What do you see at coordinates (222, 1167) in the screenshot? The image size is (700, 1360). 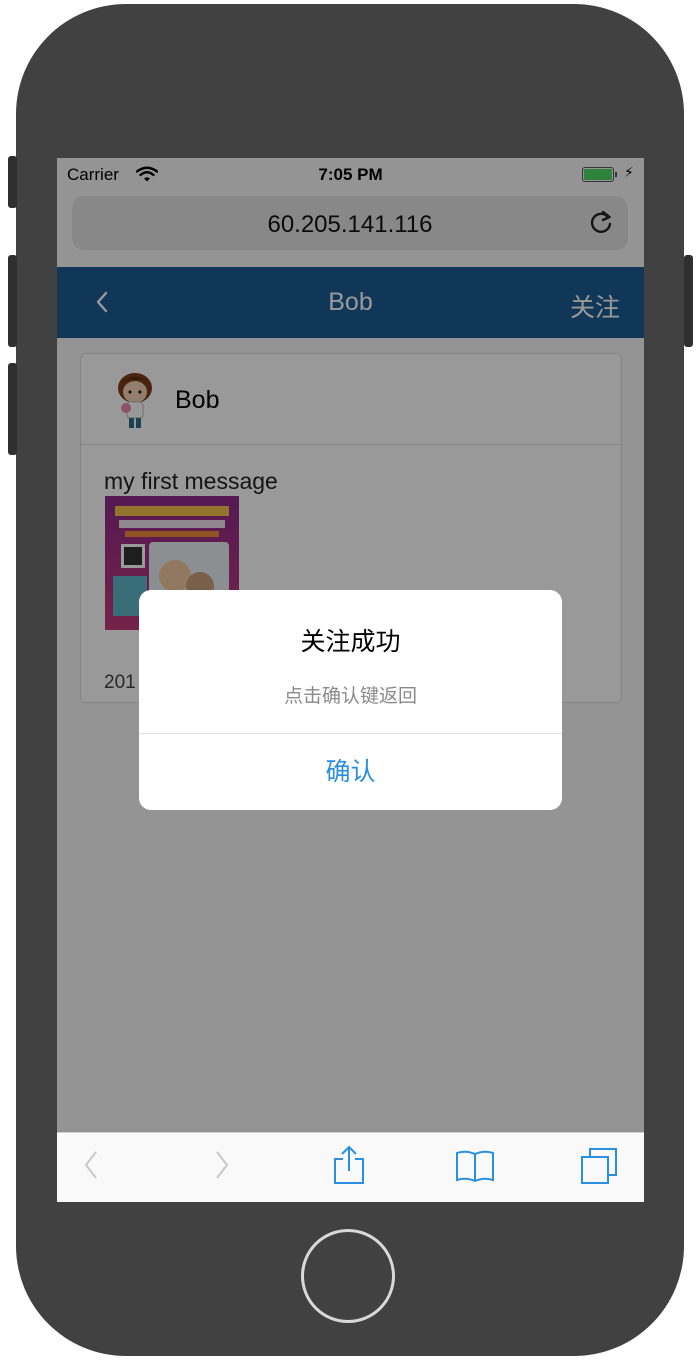 I see `toolbar-forward-icon` at bounding box center [222, 1167].